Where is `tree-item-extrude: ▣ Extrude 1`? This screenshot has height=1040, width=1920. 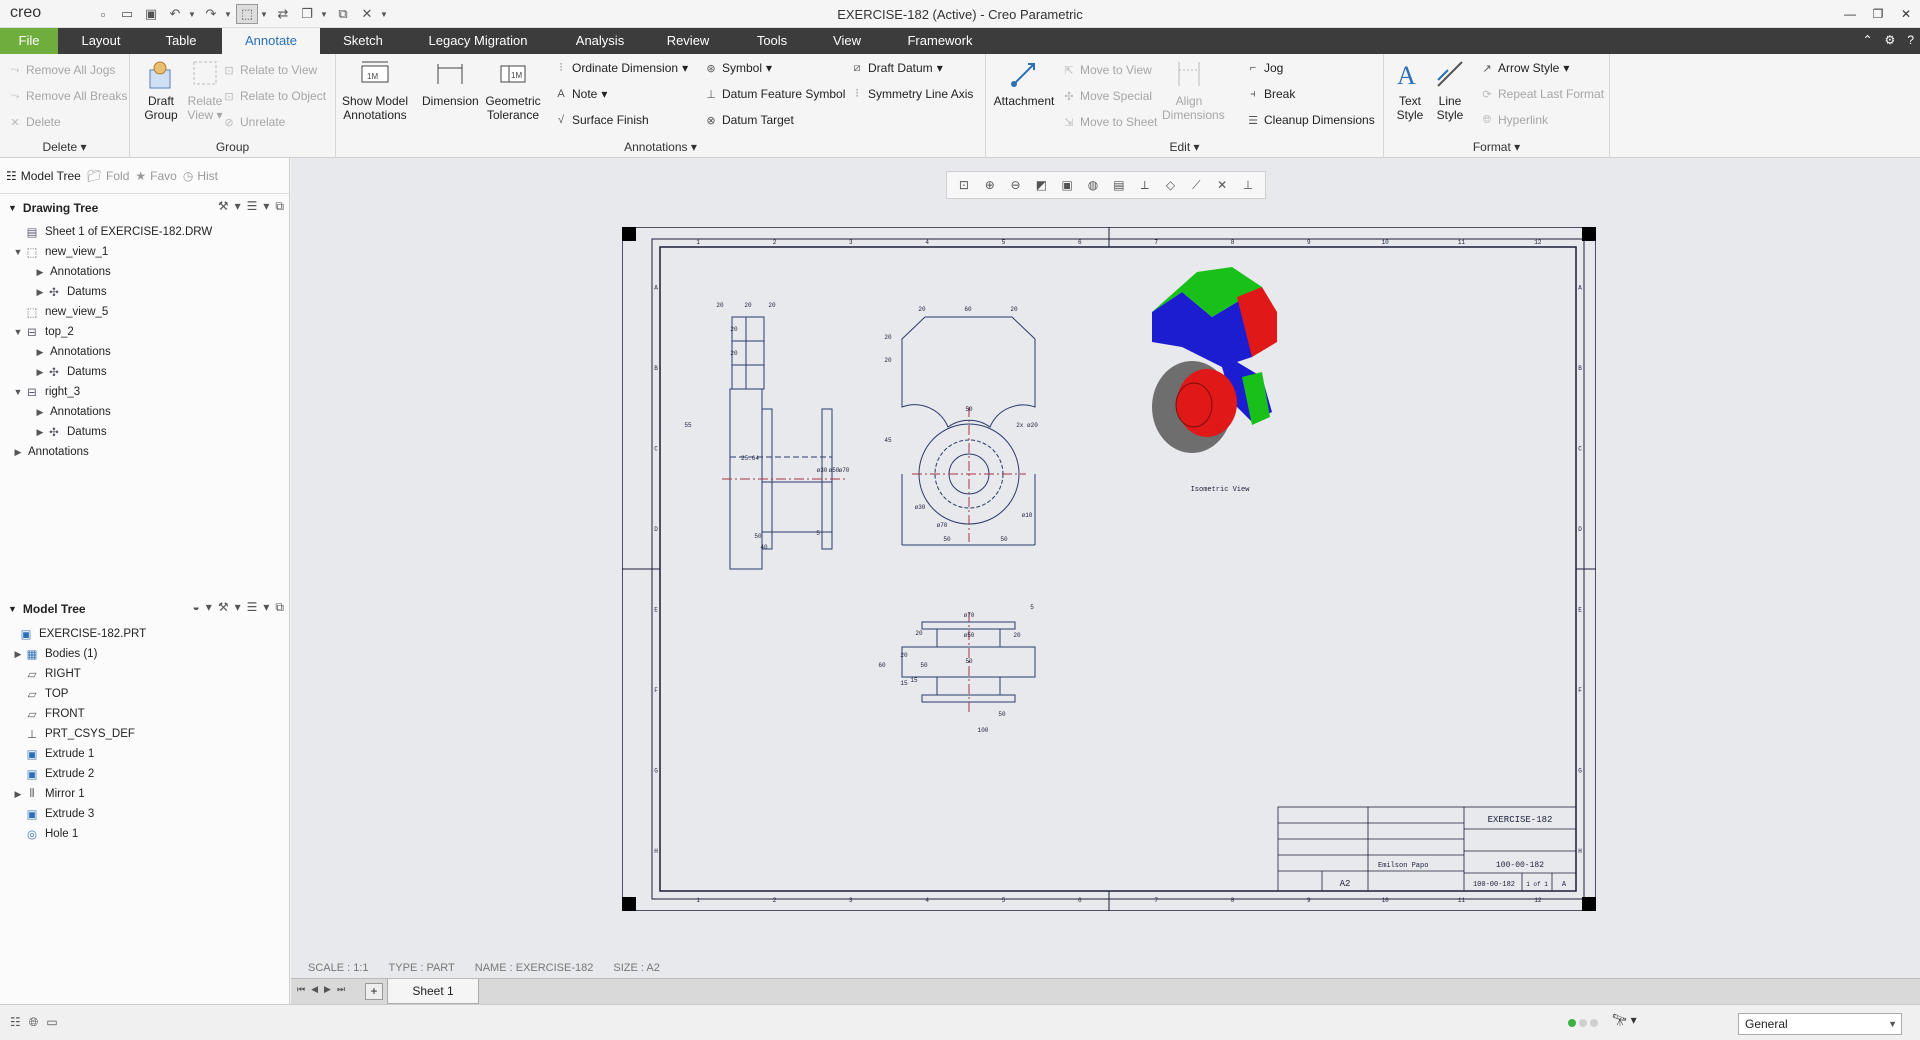
tree-item-extrude: ▣ Extrude 1 is located at coordinates (53, 754).